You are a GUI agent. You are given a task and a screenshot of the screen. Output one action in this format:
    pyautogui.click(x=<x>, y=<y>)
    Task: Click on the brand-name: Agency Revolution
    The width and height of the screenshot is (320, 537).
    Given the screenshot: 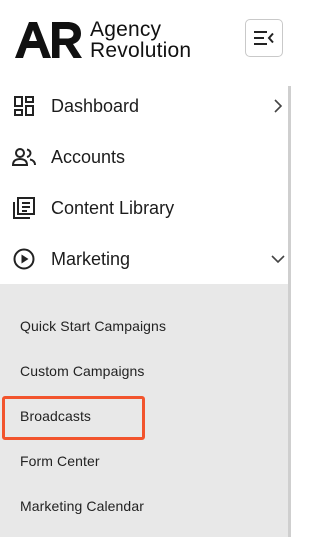 What is the action you would take?
    pyautogui.click(x=140, y=40)
    